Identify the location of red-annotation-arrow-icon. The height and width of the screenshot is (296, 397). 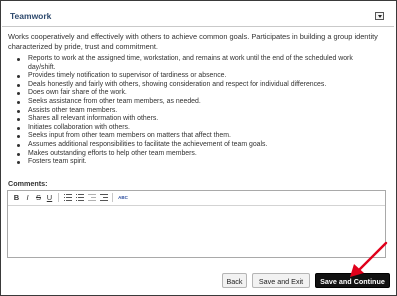
(369, 259).